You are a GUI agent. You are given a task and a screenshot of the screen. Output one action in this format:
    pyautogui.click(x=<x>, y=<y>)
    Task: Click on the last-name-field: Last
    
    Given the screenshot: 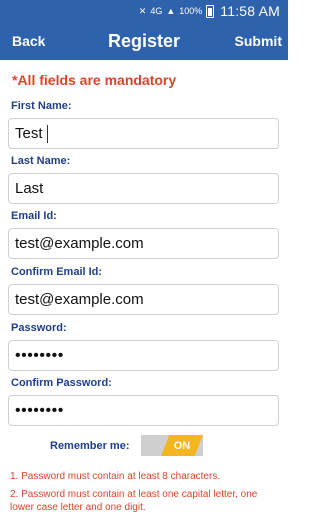 What is the action you would take?
    pyautogui.click(x=143, y=188)
    